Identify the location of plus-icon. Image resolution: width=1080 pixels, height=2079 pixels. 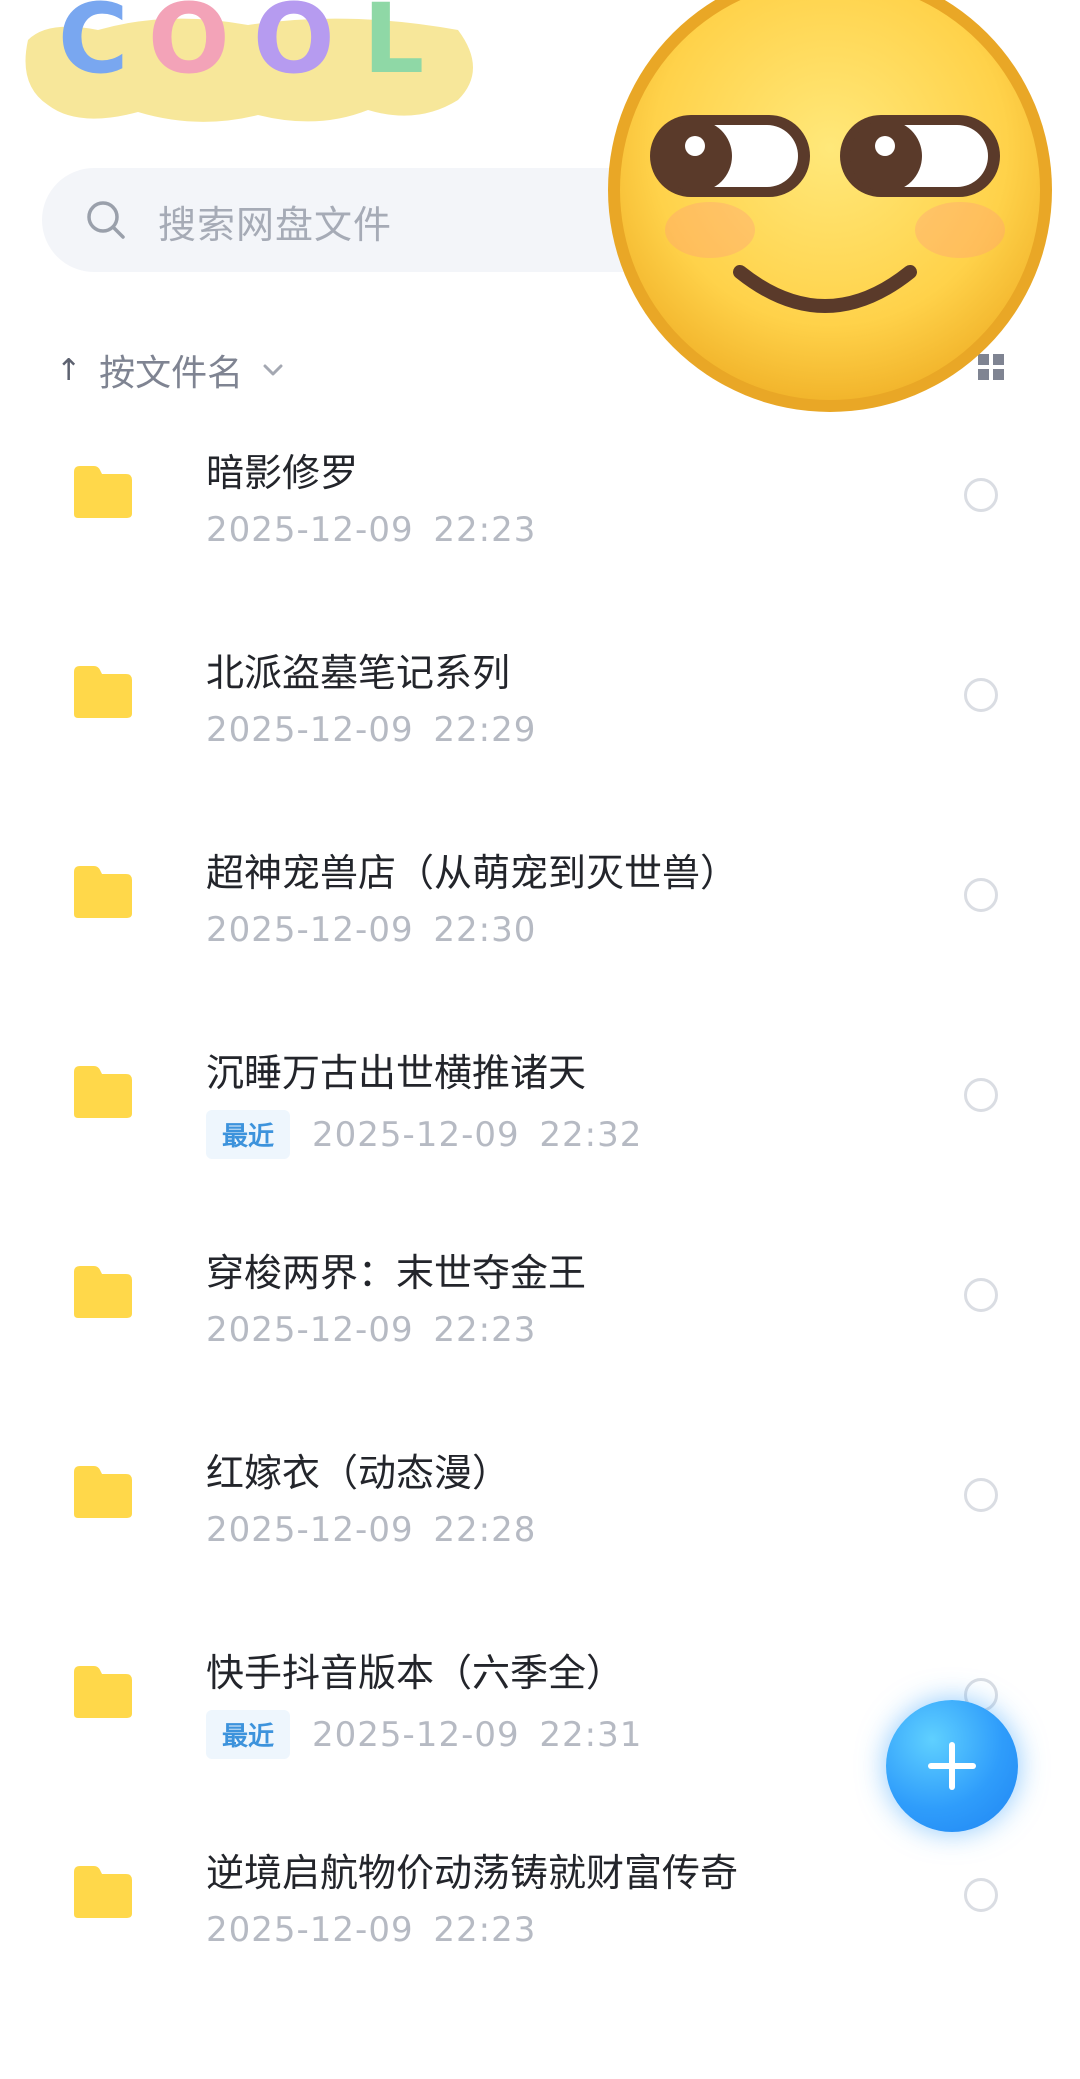
(952, 1766).